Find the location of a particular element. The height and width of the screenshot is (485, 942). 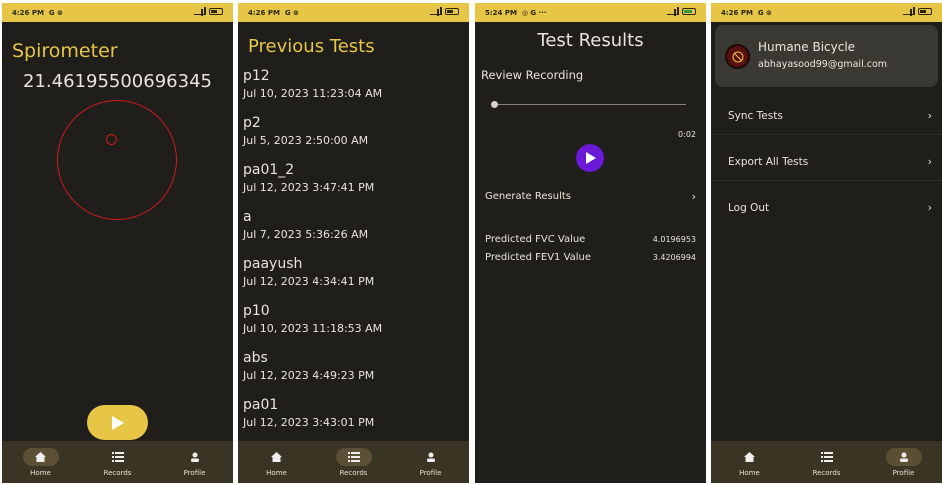

list-item: pa01_2 Jul 12, 2023 3:47:41 PM is located at coordinates (312, 185).